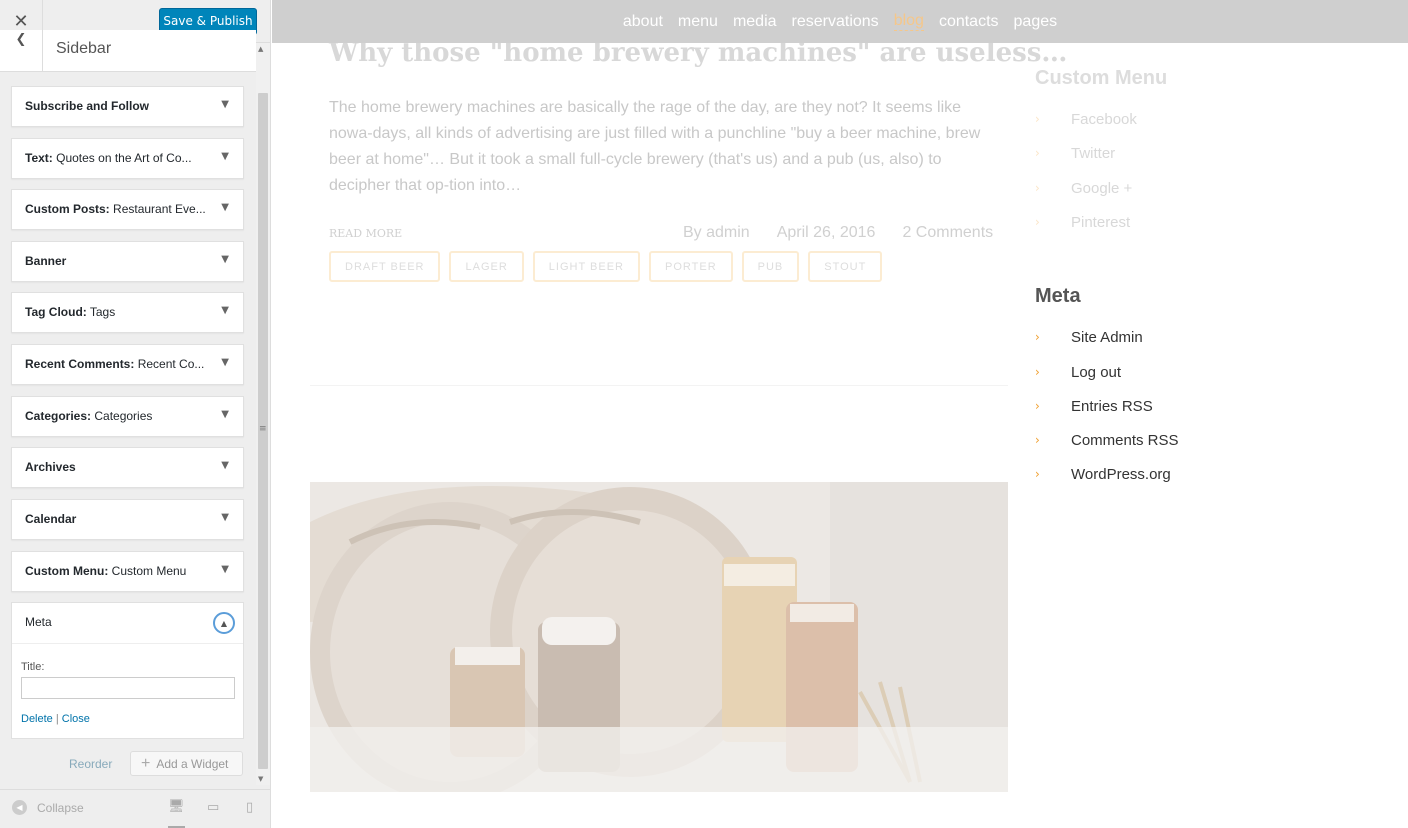 Image resolution: width=1408 pixels, height=828 pixels. What do you see at coordinates (39, 158) in the screenshot?
I see `widget-name: Text:` at bounding box center [39, 158].